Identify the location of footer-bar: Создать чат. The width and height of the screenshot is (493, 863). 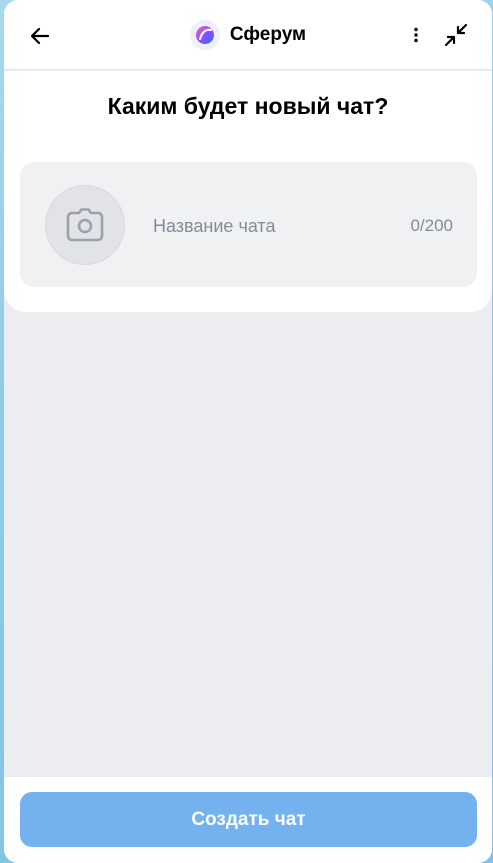
(248, 820).